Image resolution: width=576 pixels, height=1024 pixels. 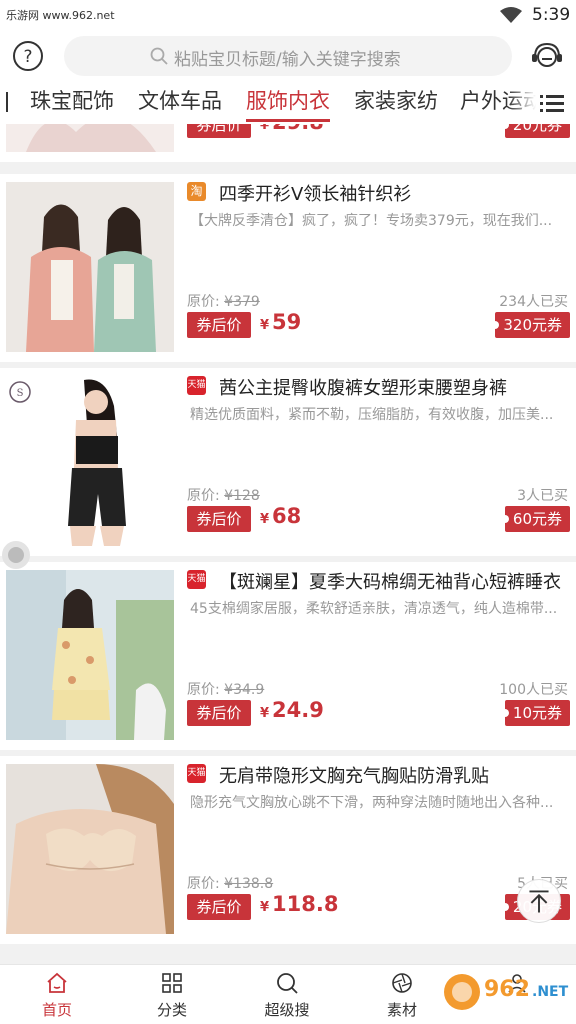 What do you see at coordinates (90, 461) in the screenshot?
I see `product-image: S` at bounding box center [90, 461].